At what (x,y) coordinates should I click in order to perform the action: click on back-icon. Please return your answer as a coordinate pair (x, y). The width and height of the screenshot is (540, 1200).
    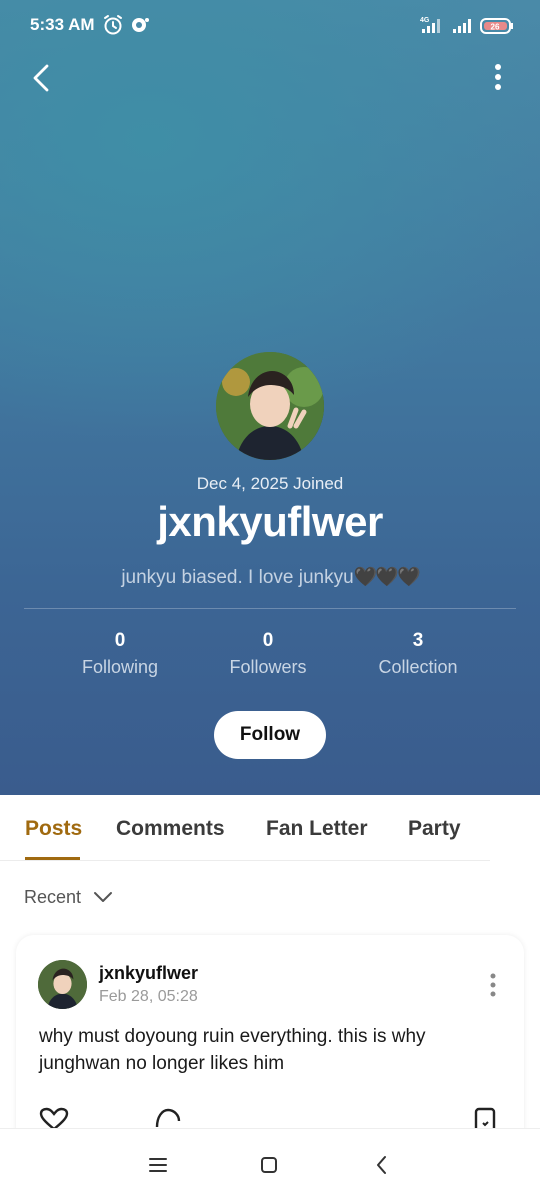
    Looking at the image, I should click on (382, 1167).